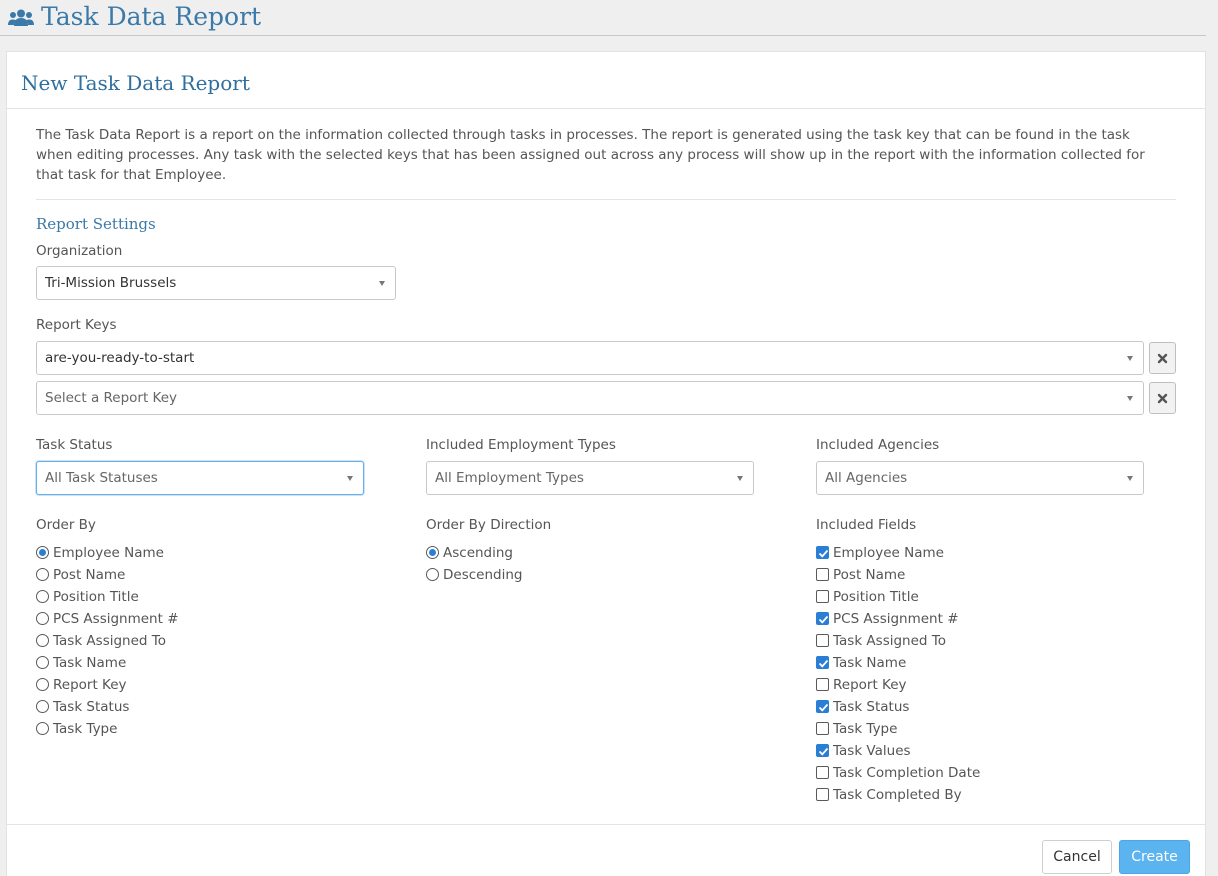 This screenshot has width=1218, height=876. I want to click on organization-select: Tri-Mission Brussels, so click(216, 283).